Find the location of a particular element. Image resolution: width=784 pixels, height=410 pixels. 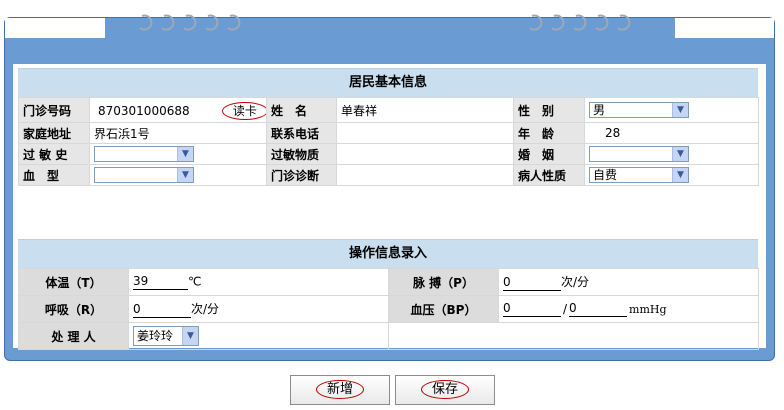

gender-select: 男 ▼ is located at coordinates (639, 110).